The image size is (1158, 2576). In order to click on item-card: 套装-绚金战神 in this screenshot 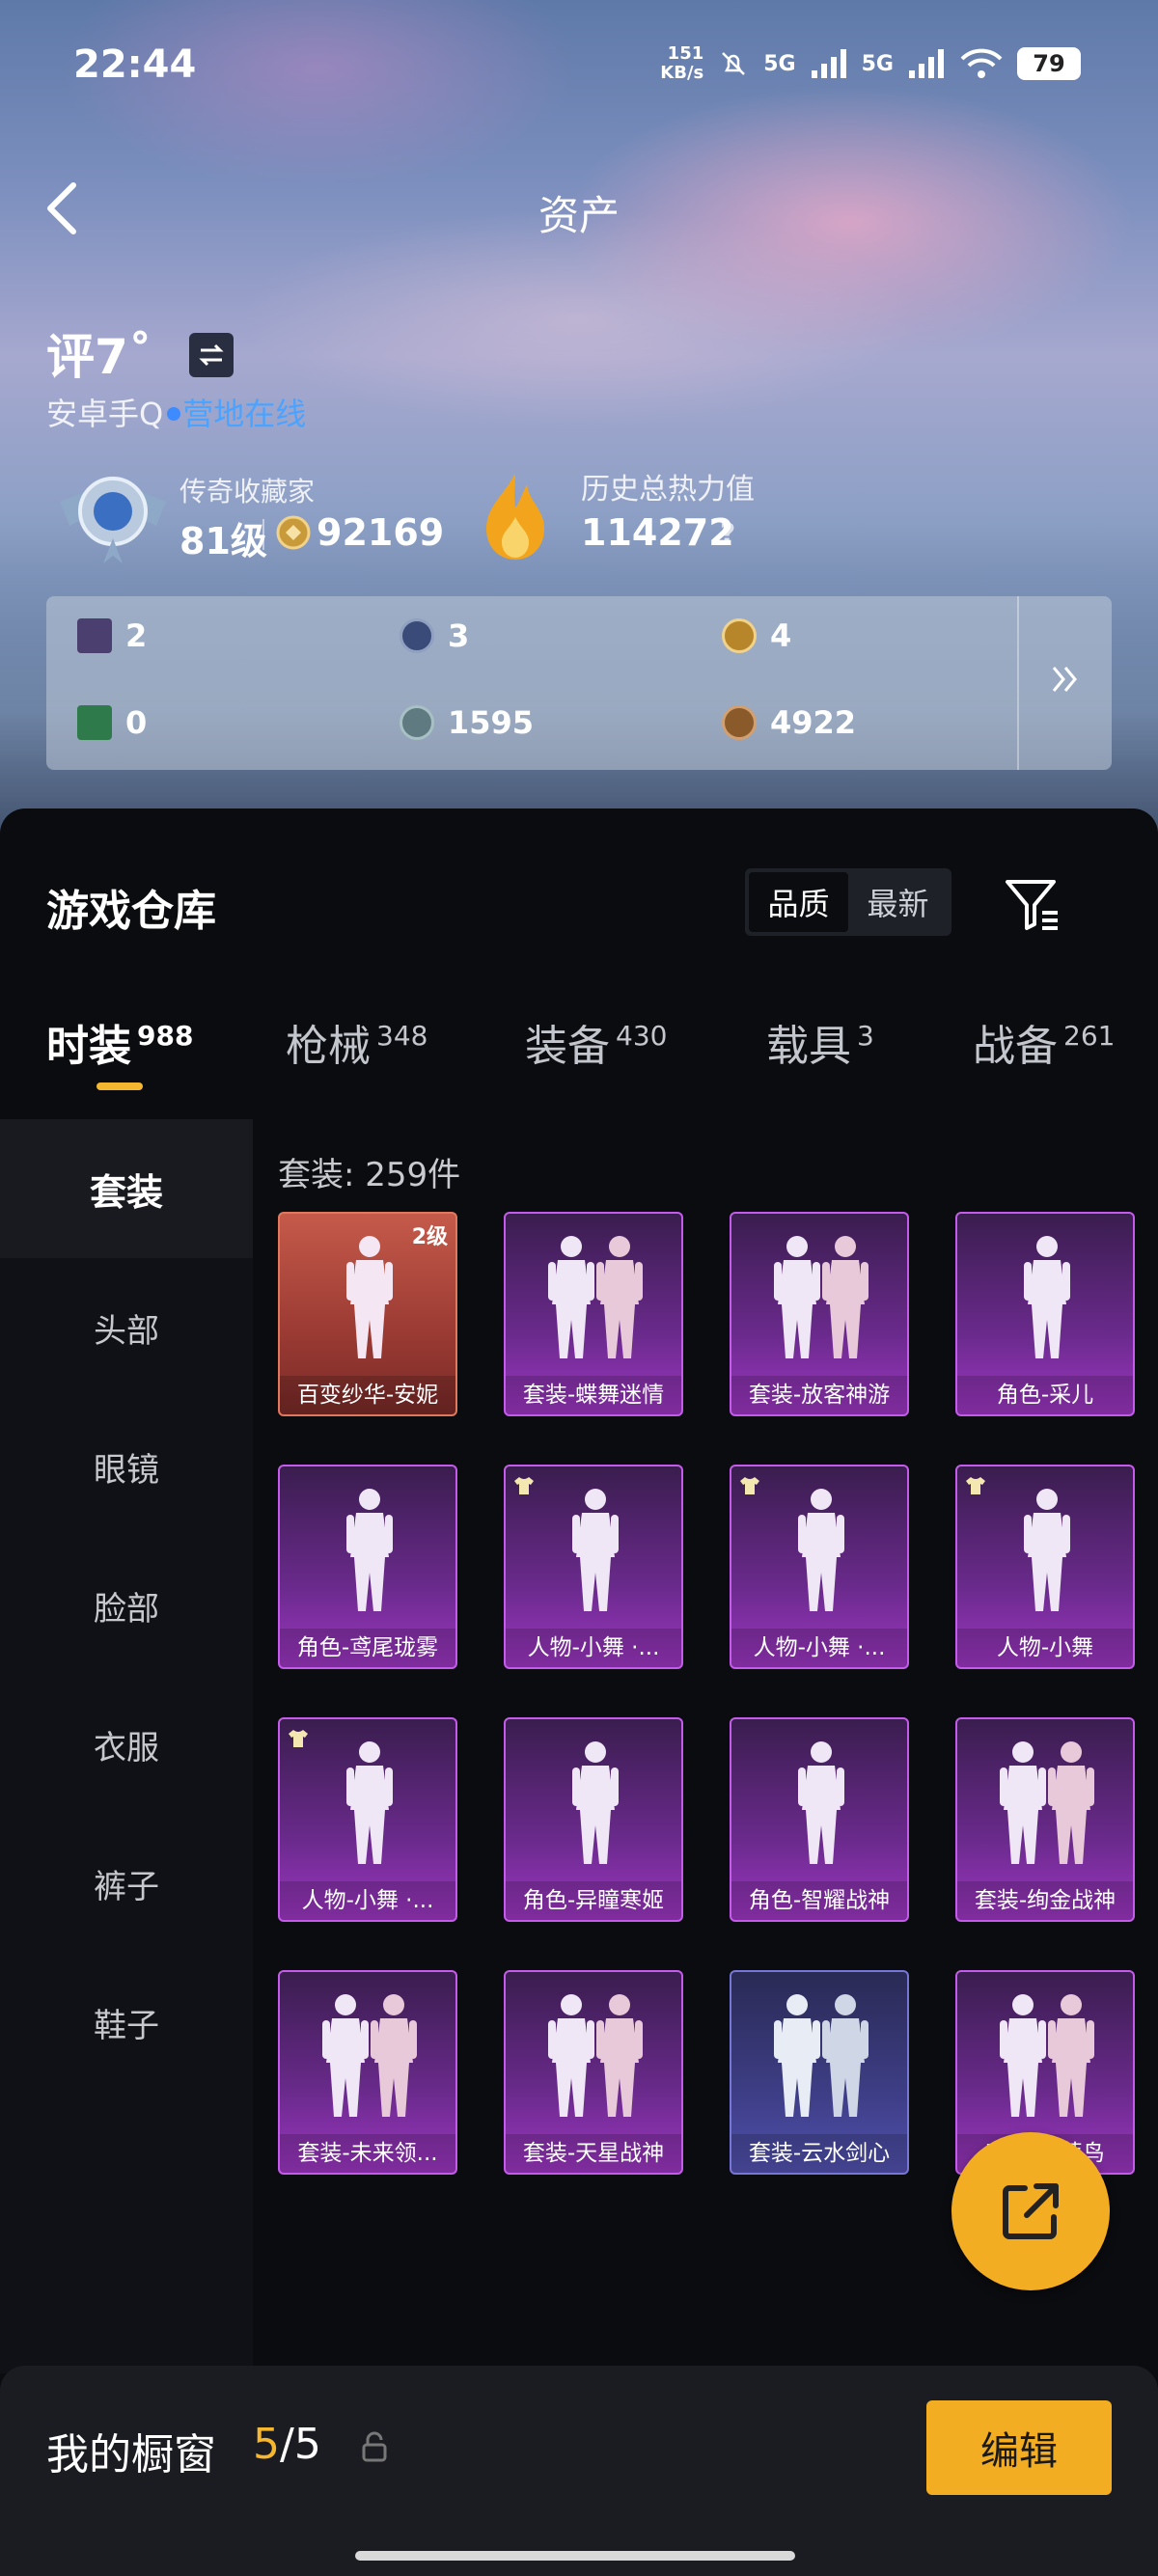, I will do `click(1045, 1820)`.